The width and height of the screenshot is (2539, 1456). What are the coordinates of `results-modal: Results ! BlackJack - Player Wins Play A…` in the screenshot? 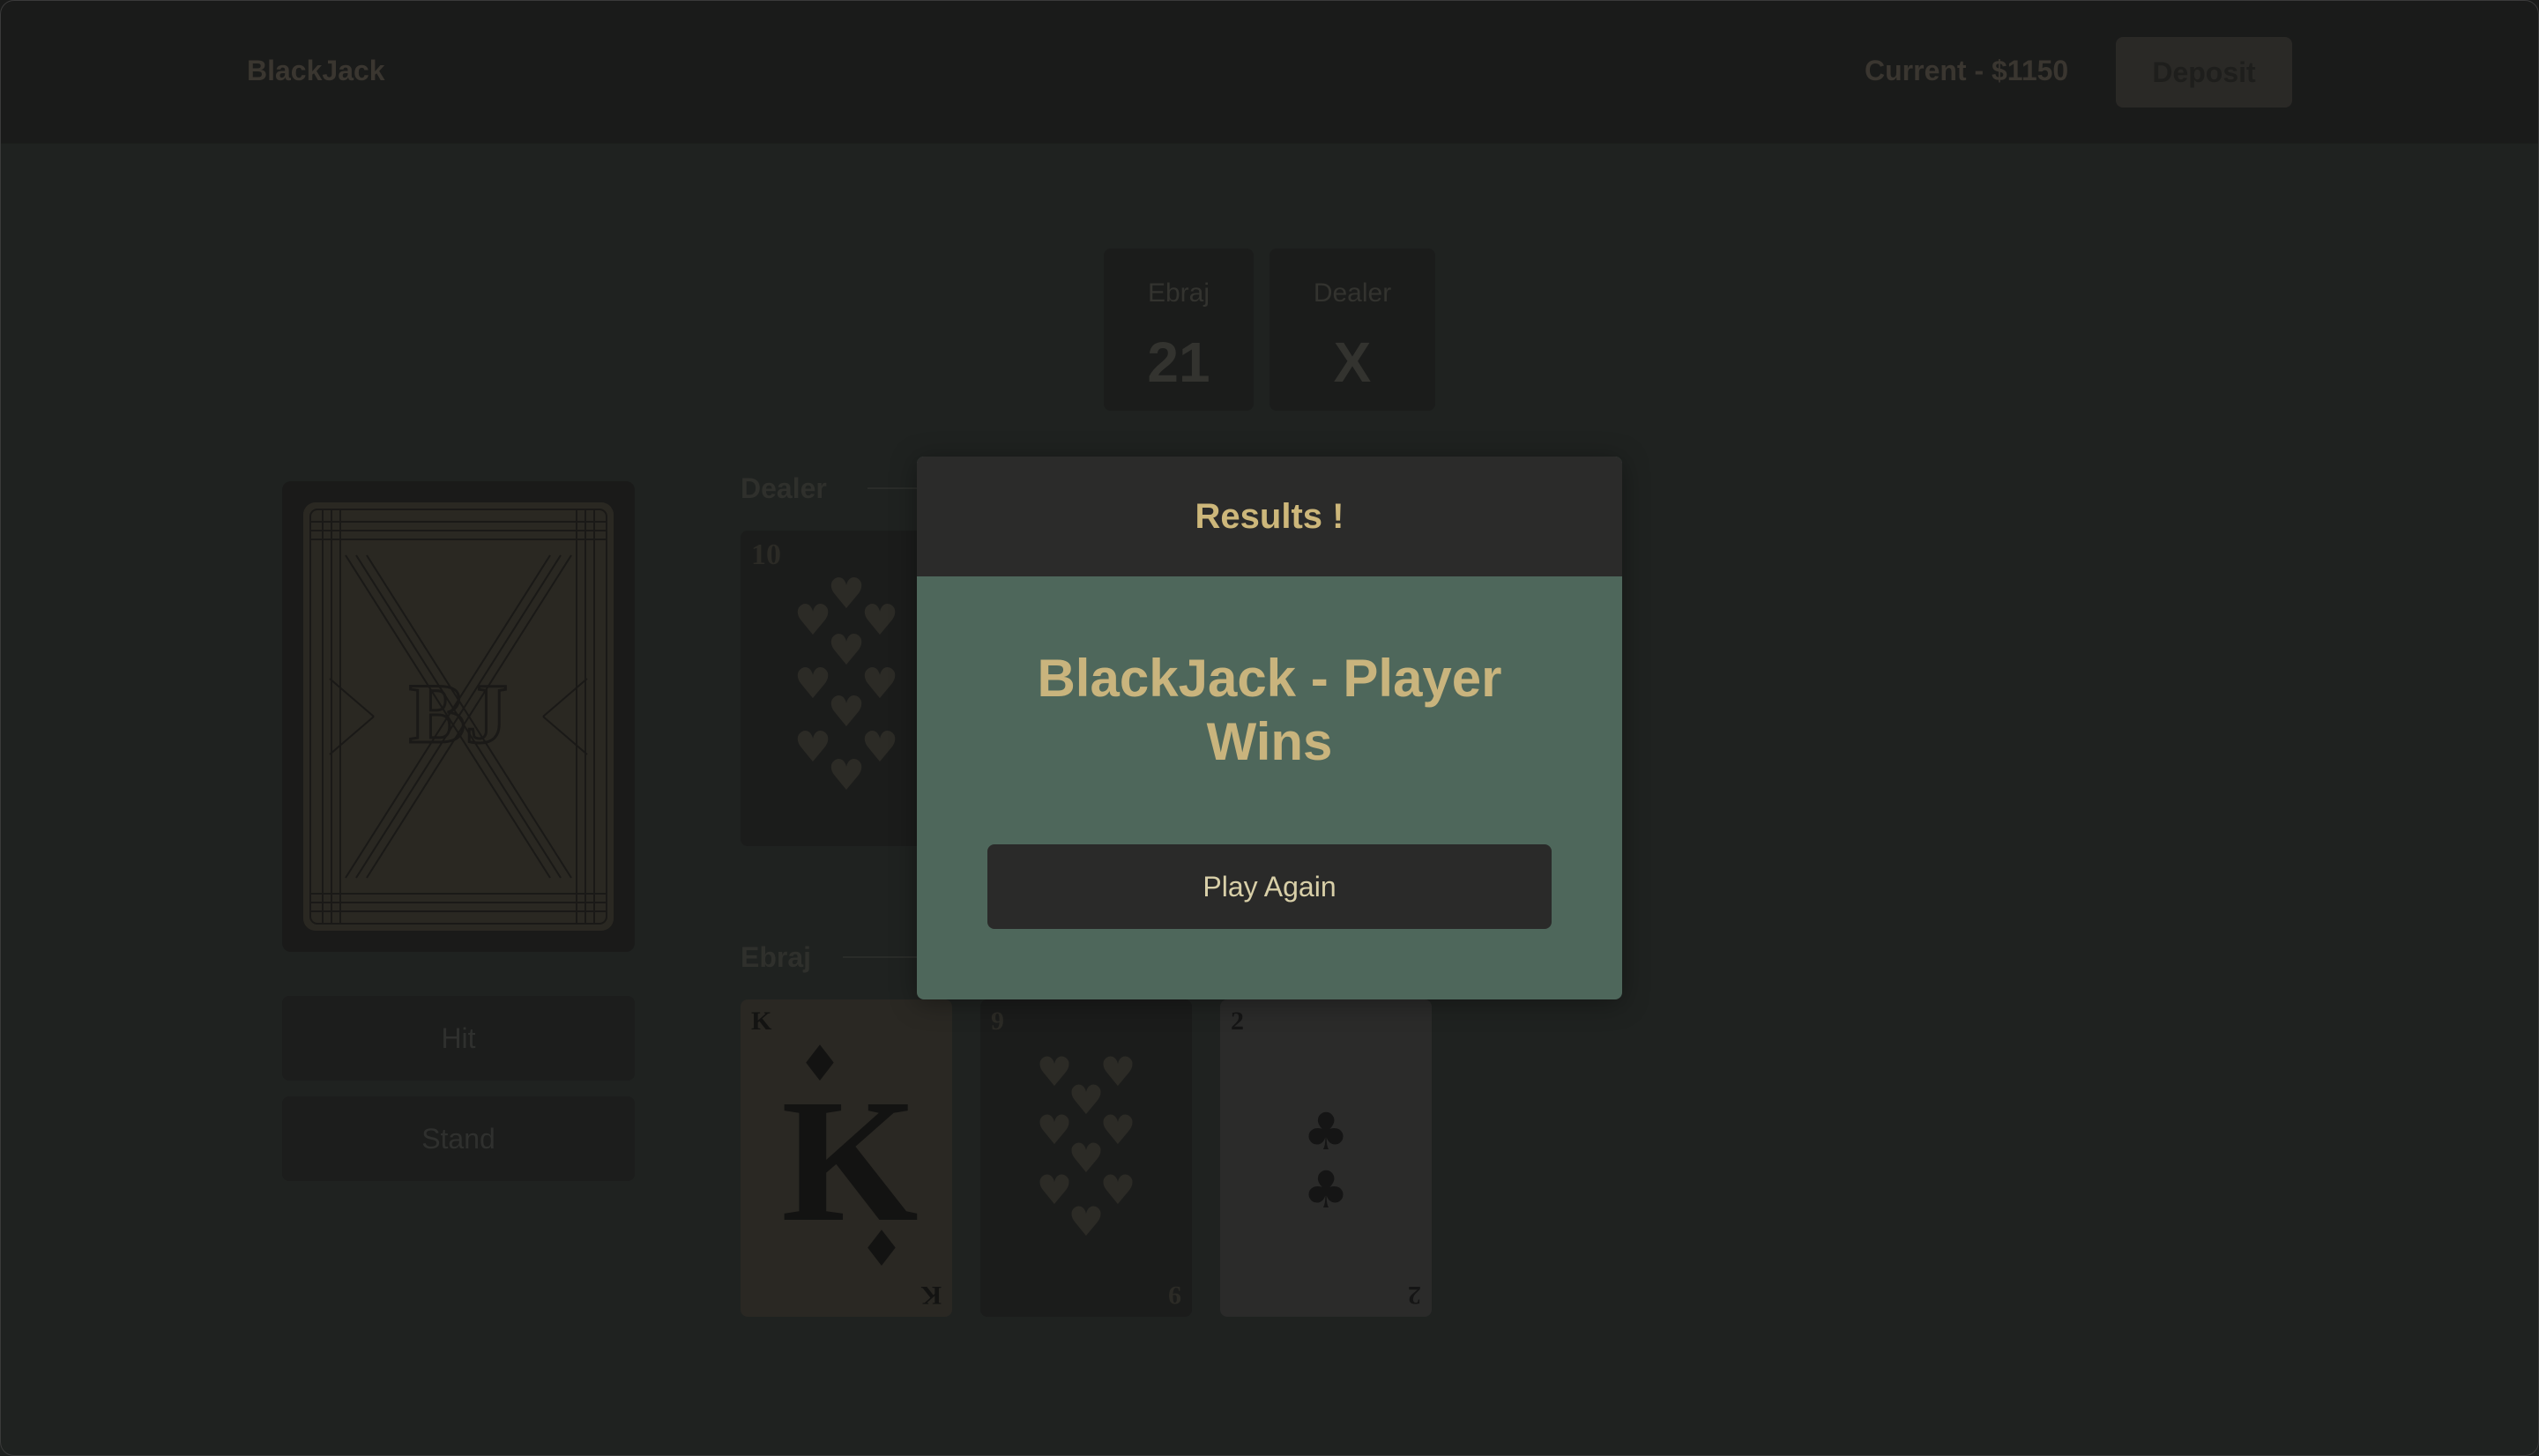 It's located at (1269, 728).